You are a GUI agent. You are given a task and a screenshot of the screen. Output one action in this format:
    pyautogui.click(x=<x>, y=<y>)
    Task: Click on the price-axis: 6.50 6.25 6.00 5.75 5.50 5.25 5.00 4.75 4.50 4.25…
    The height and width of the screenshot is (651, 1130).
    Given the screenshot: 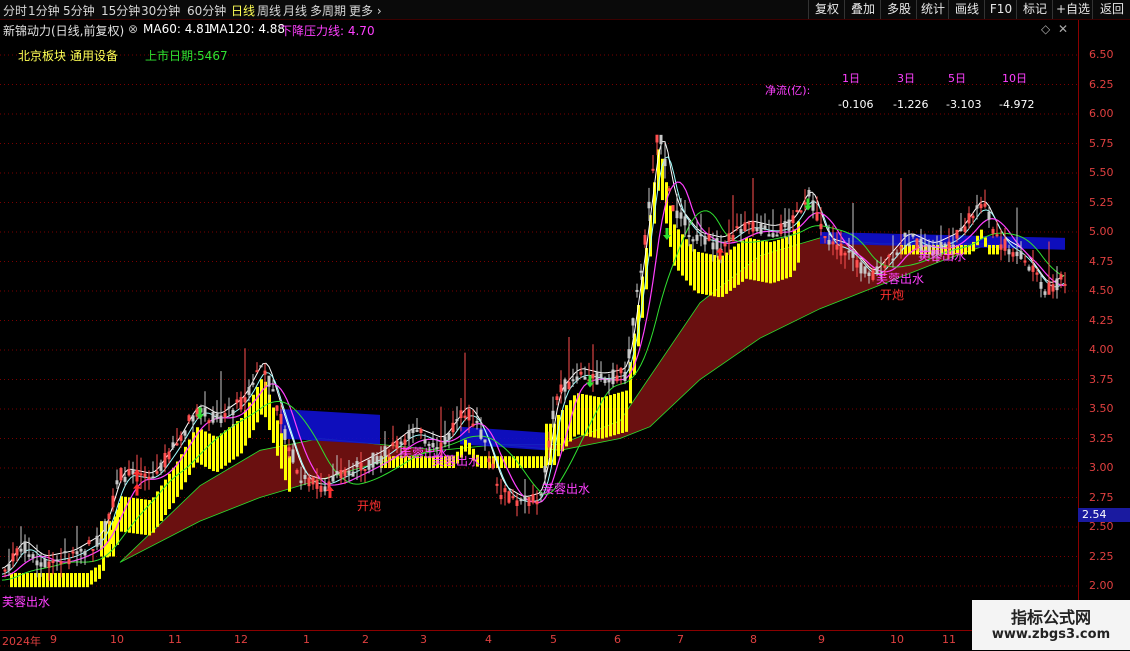 What is the action you would take?
    pyautogui.click(x=1104, y=325)
    